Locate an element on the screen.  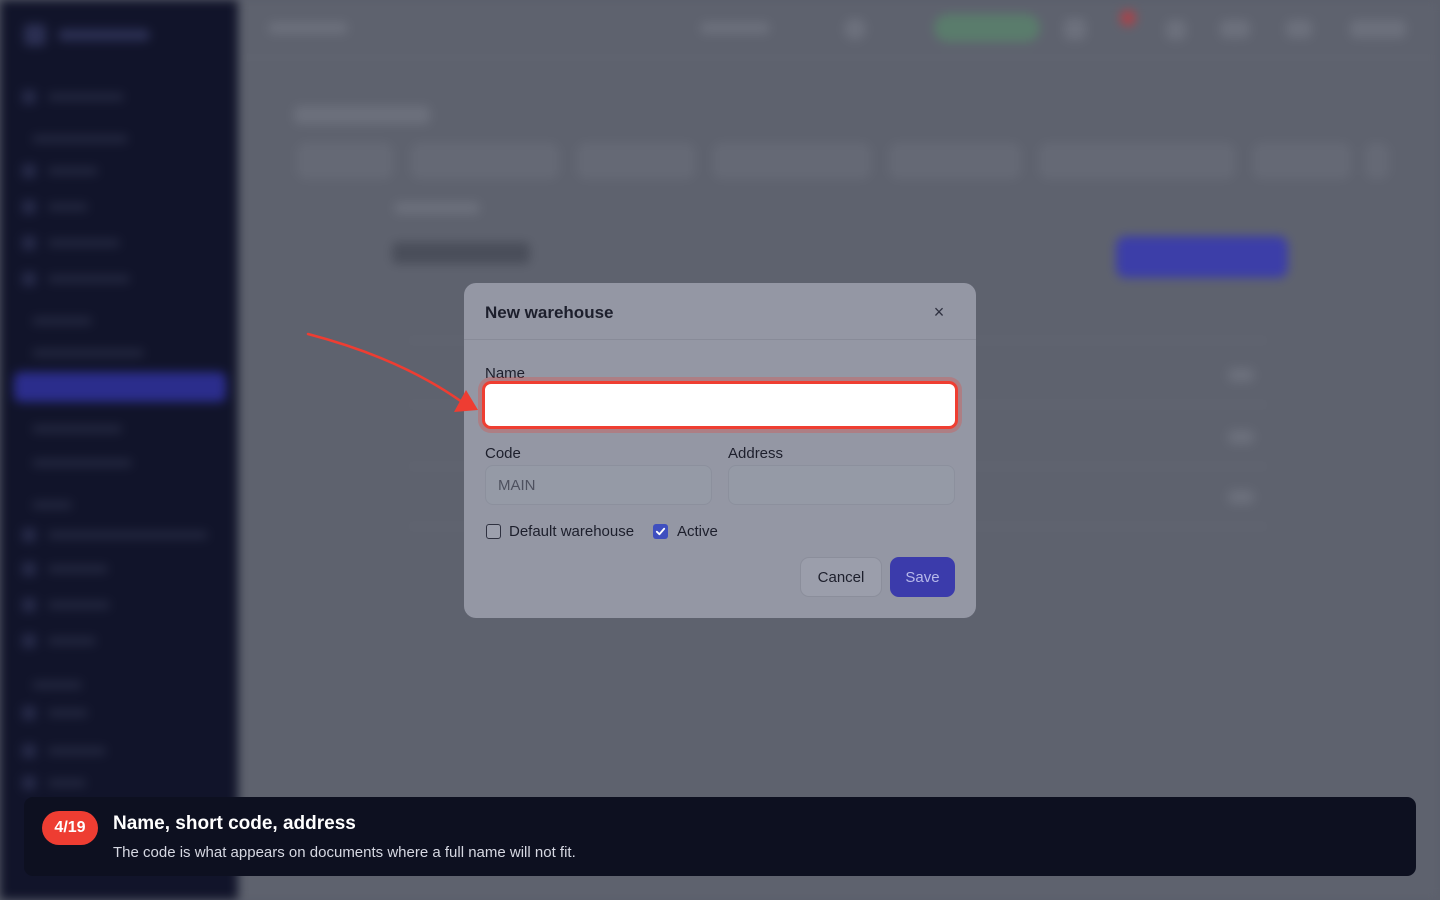
add-button-blurred is located at coordinates (1202, 257).